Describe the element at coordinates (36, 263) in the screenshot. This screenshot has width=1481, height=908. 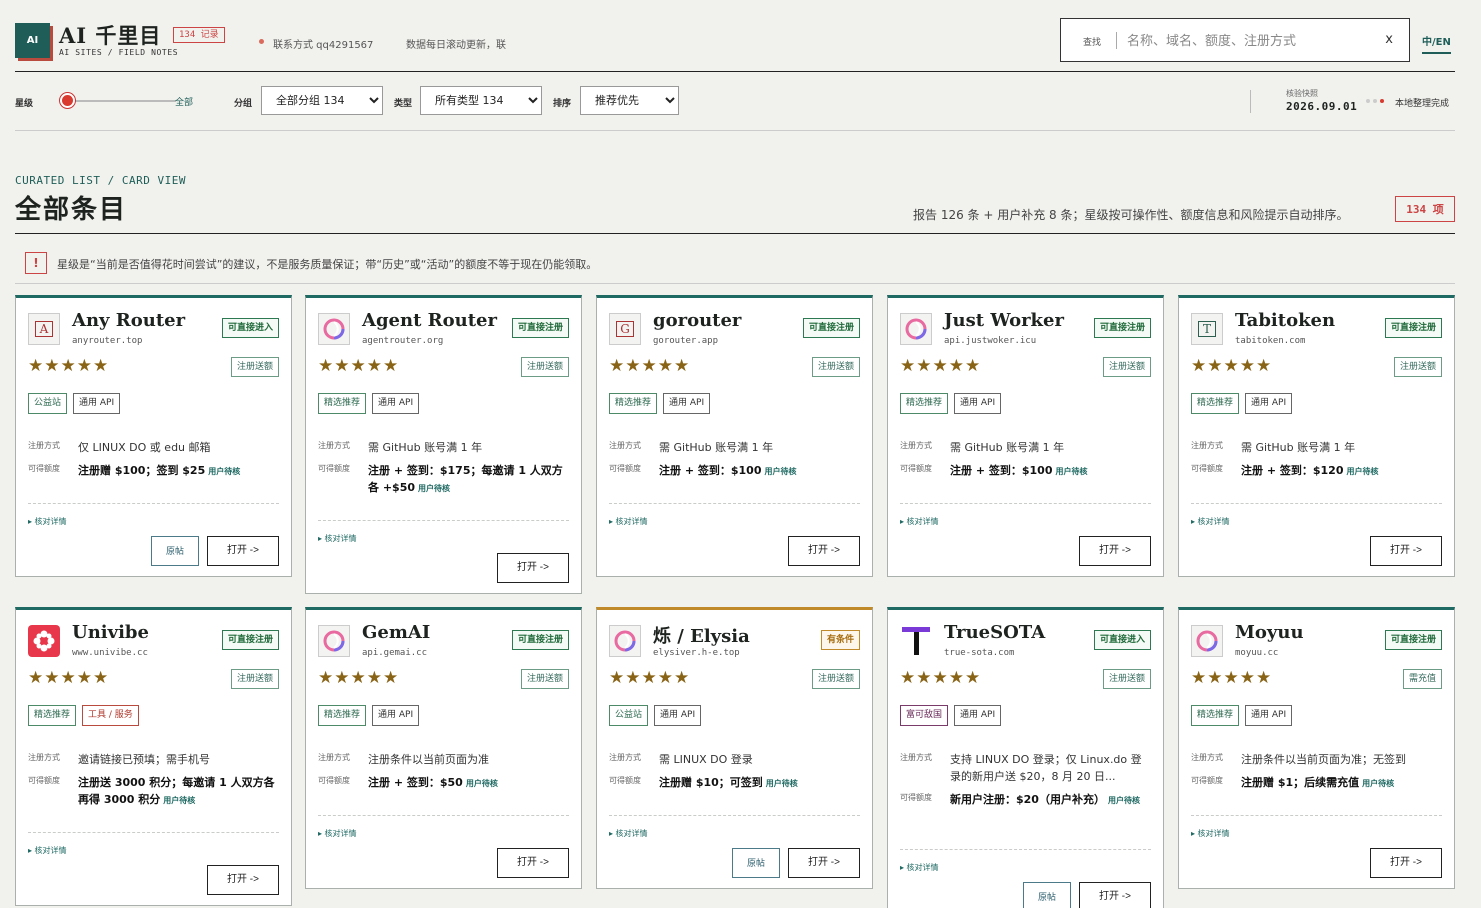
I see `warning-icon: !` at that location.